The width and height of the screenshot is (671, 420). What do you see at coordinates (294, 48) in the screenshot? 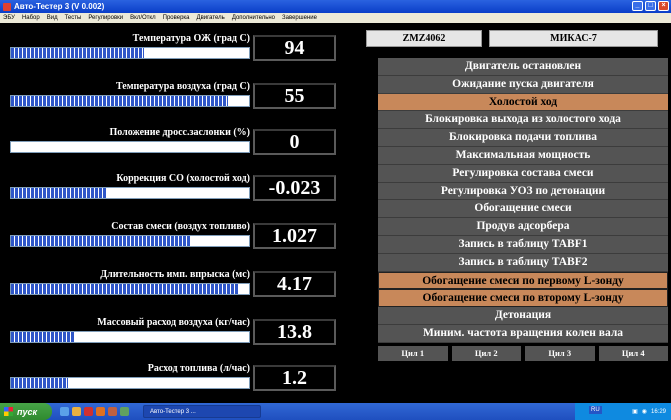
I see `parameter-value: 94` at bounding box center [294, 48].